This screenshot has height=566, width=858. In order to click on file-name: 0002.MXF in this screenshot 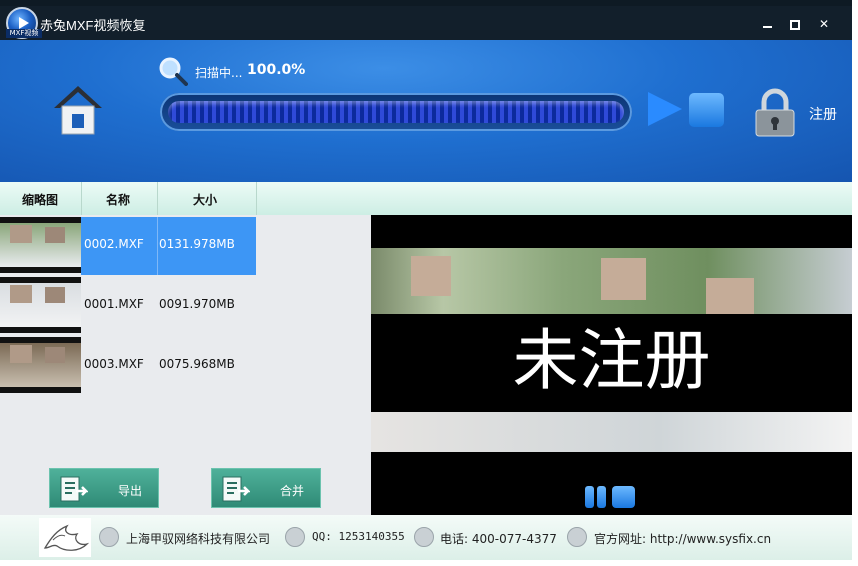, I will do `click(114, 244)`.